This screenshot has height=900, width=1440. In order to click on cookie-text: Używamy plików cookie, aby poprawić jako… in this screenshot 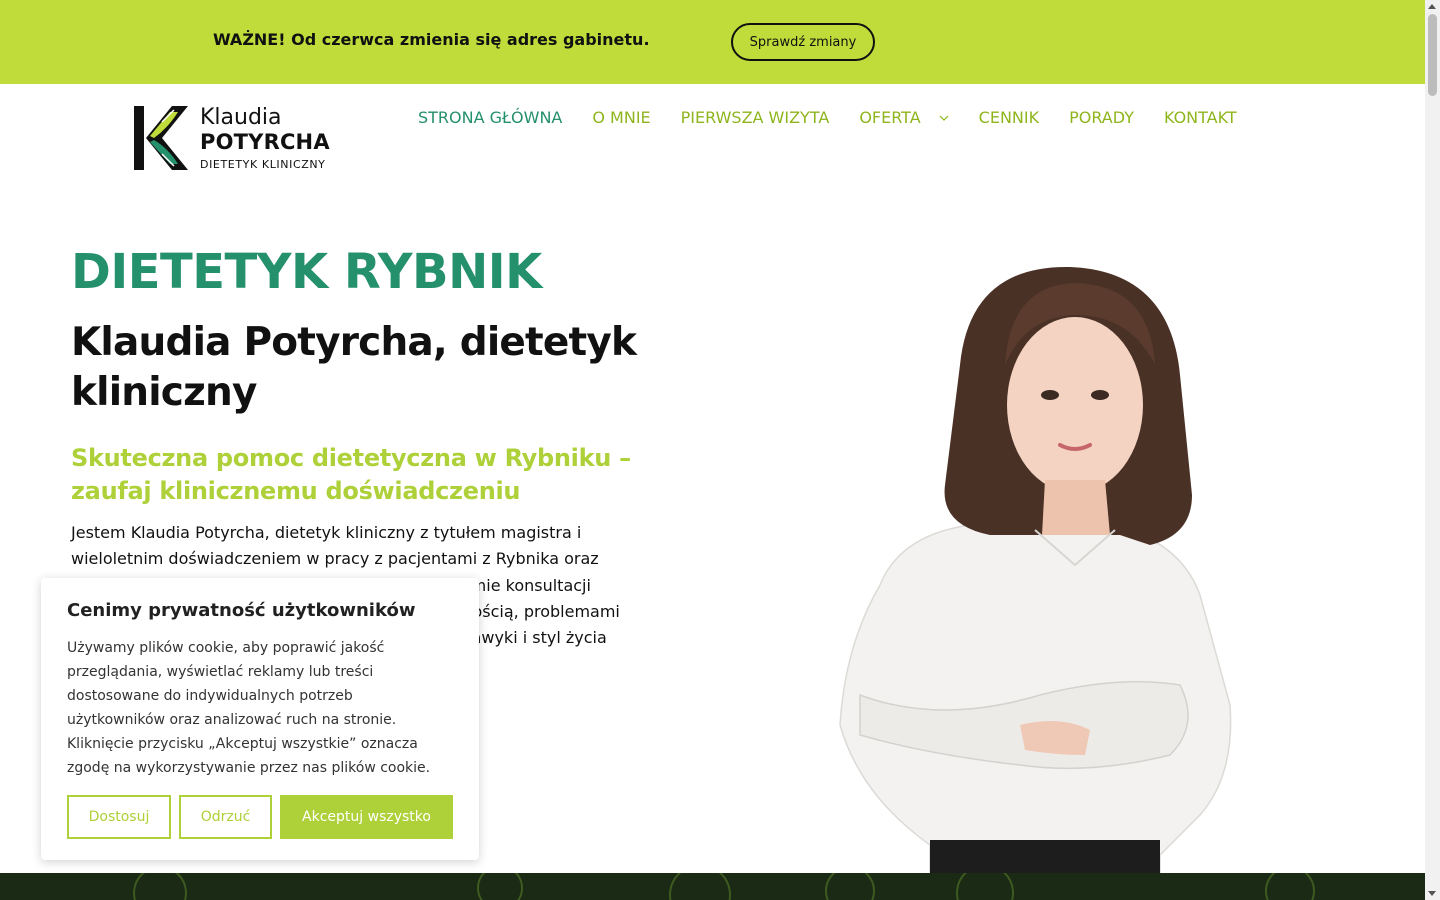, I will do `click(249, 708)`.